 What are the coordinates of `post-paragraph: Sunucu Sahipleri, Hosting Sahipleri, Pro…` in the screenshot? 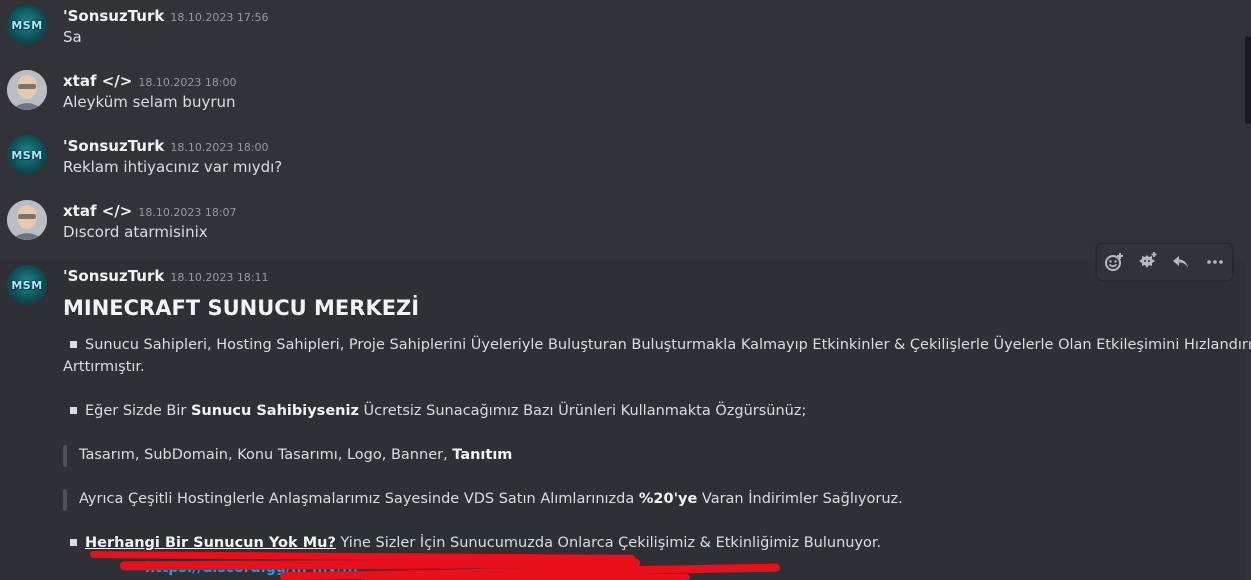 It's located at (657, 345).